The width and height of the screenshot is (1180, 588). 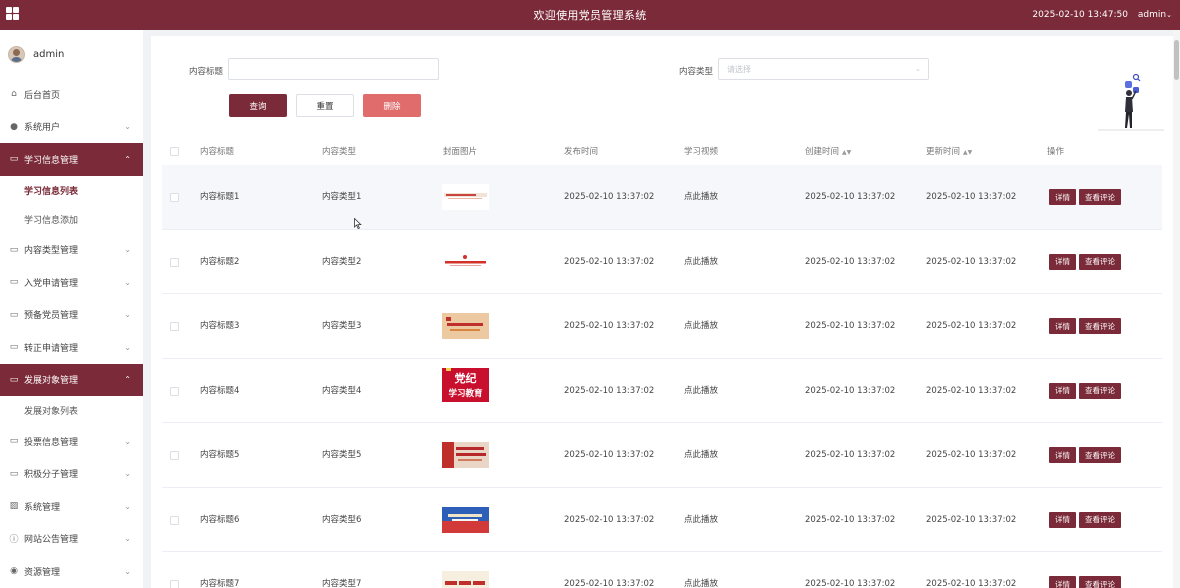 I want to click on cell-type: 内容类型3, so click(x=342, y=326).